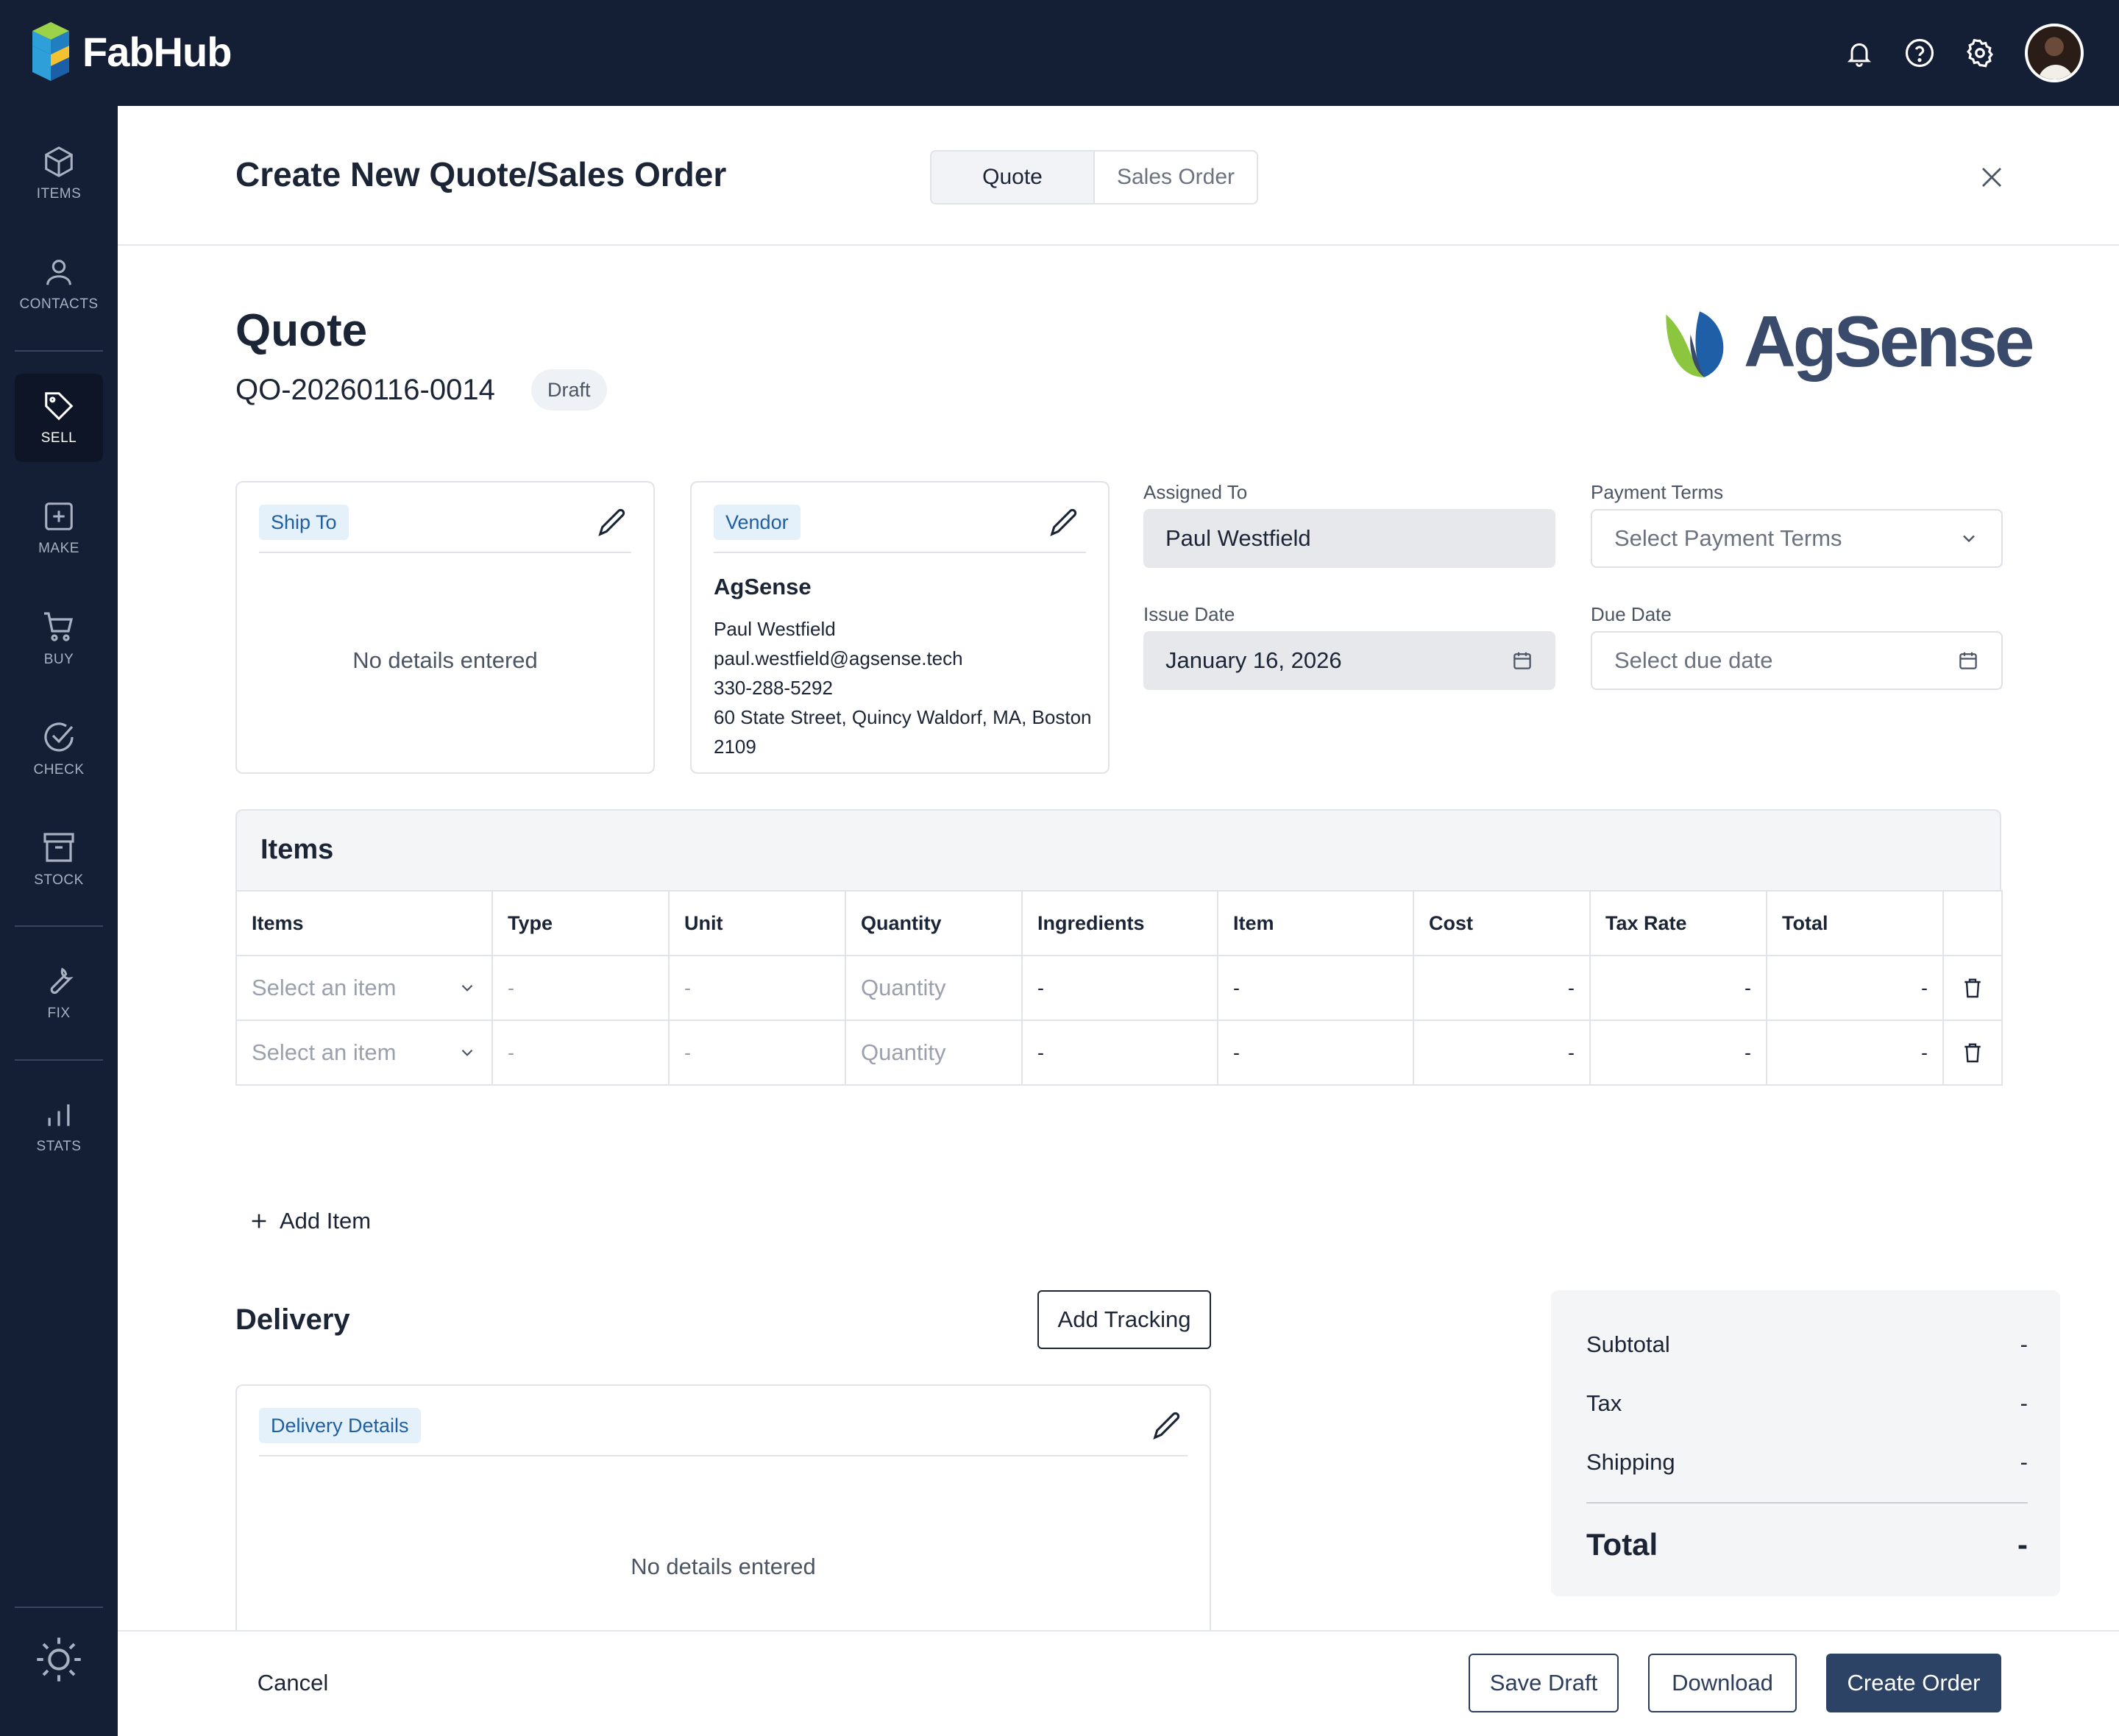  Describe the element at coordinates (1657, 492) in the screenshot. I see `payment-terms-label: Payment Terms` at that location.